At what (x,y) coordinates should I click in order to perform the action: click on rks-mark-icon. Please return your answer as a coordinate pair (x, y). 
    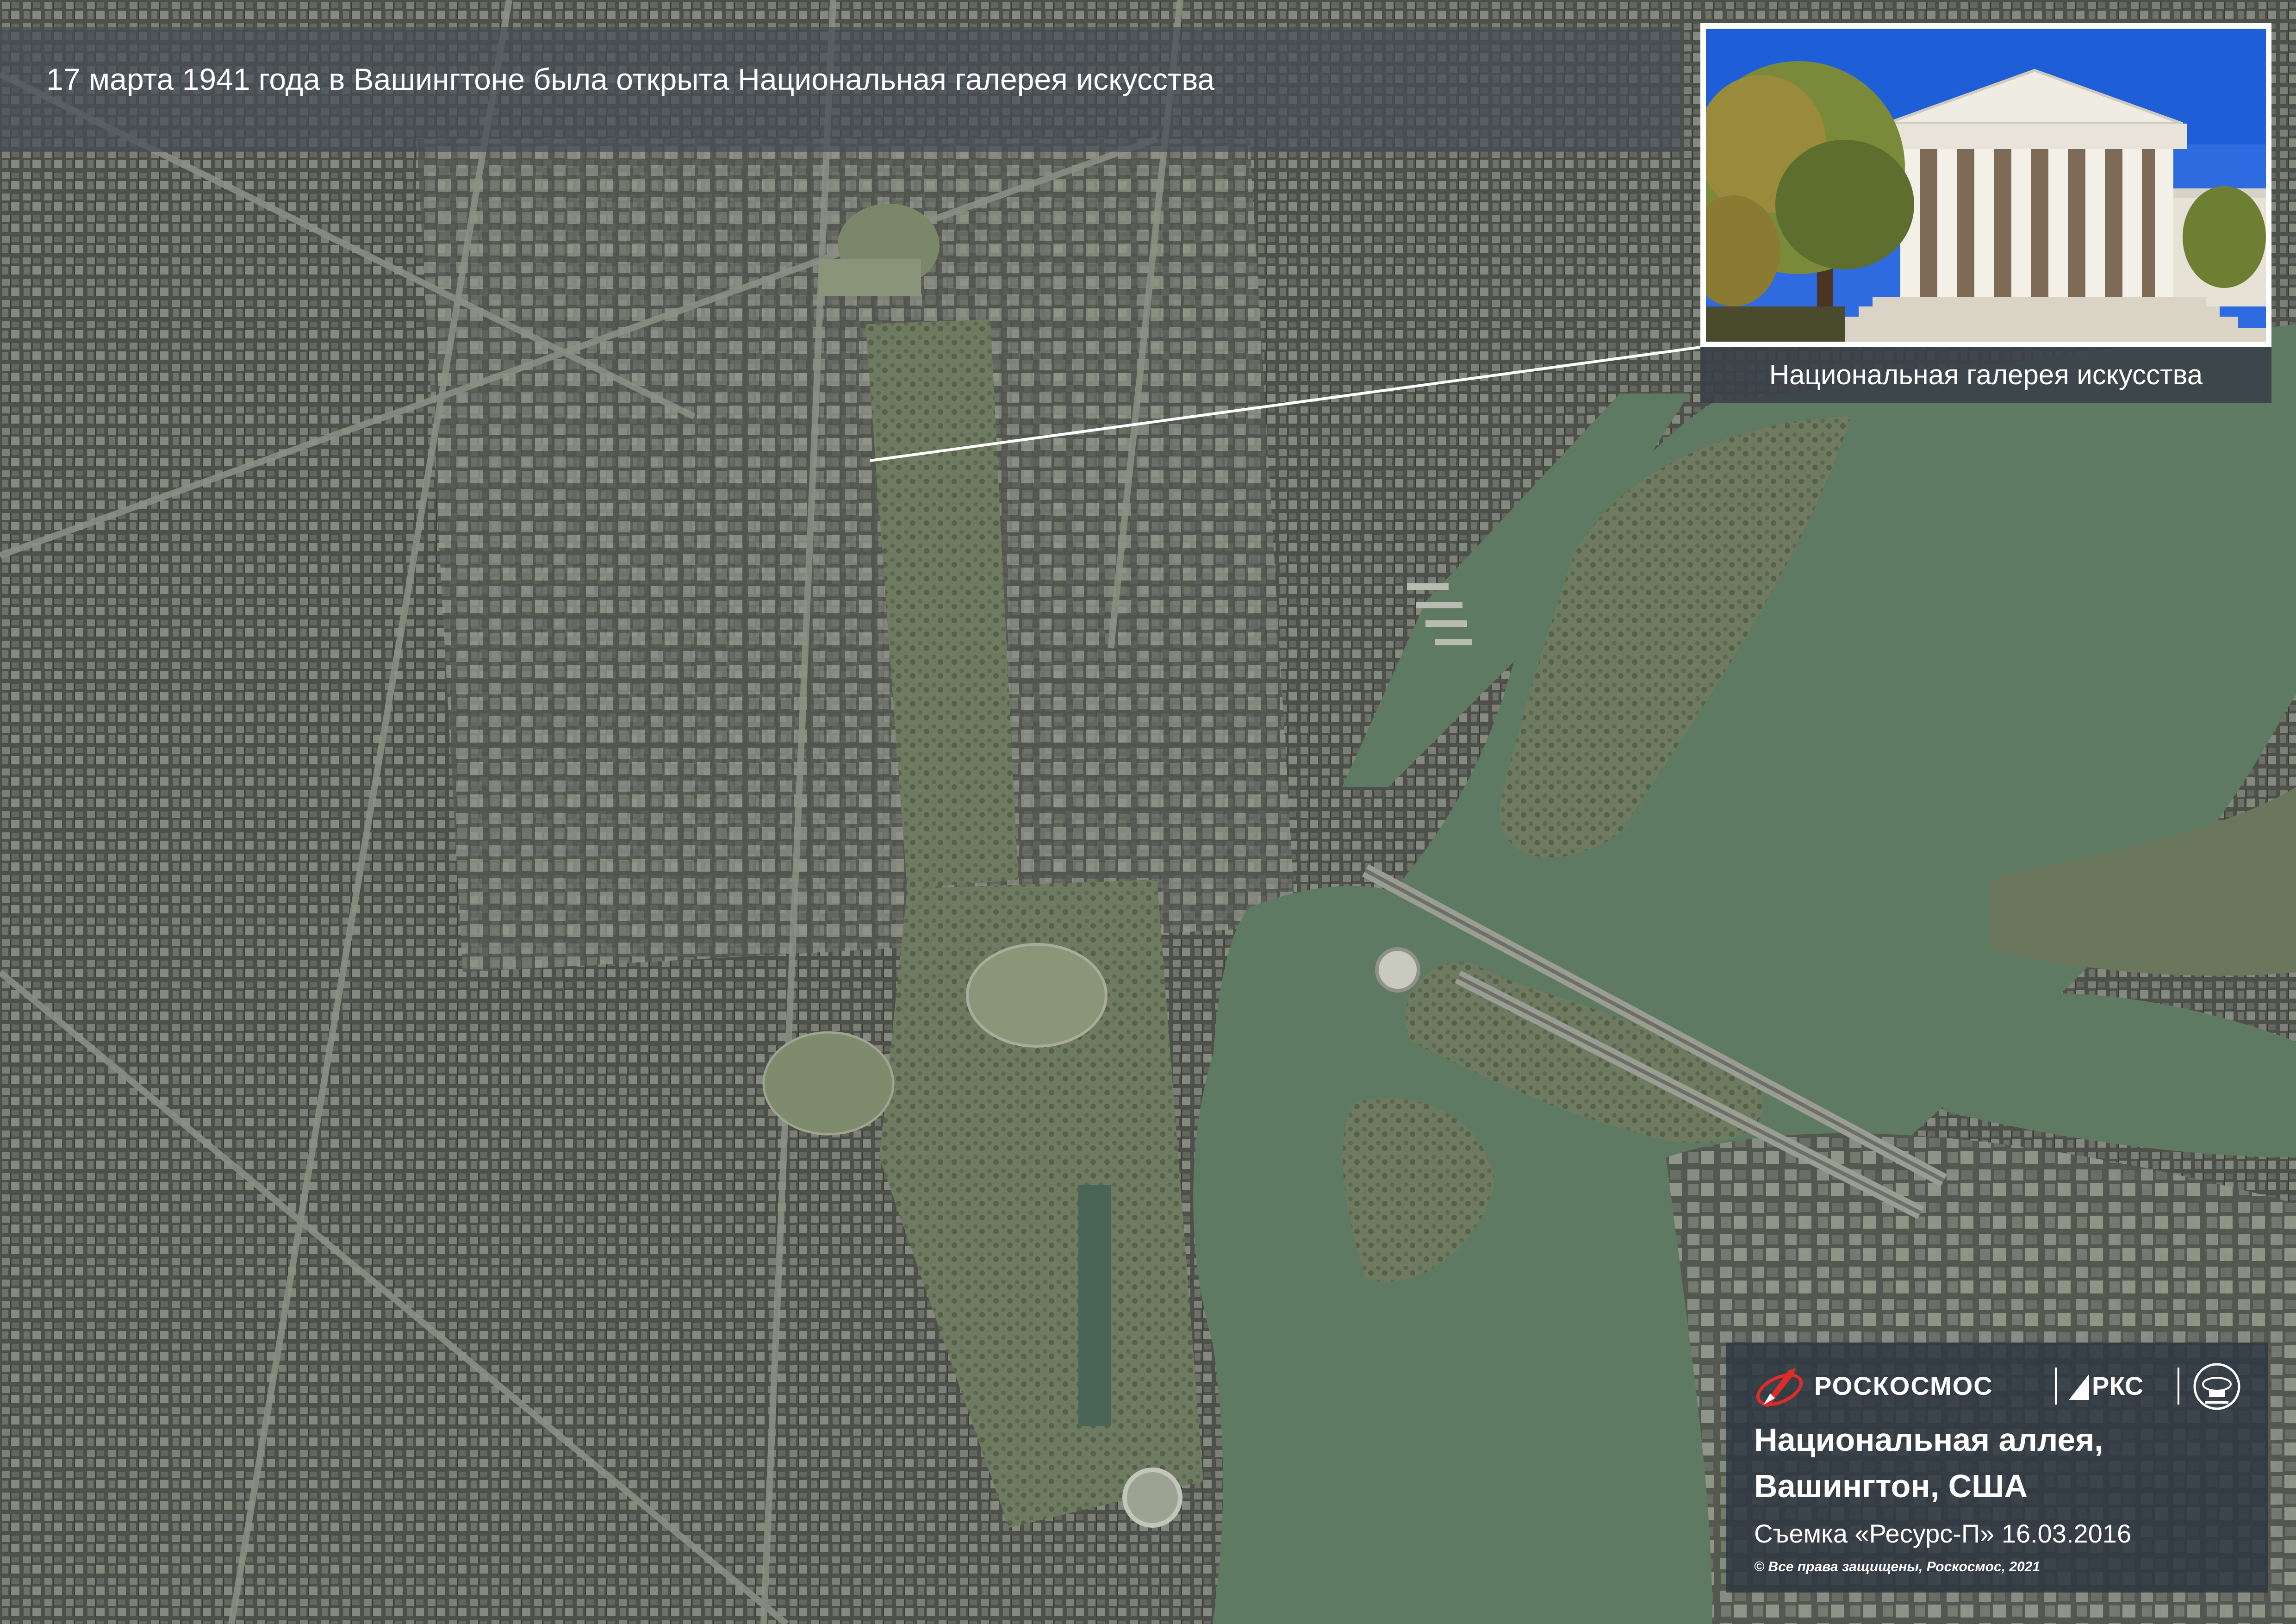
    Looking at the image, I should click on (2079, 1387).